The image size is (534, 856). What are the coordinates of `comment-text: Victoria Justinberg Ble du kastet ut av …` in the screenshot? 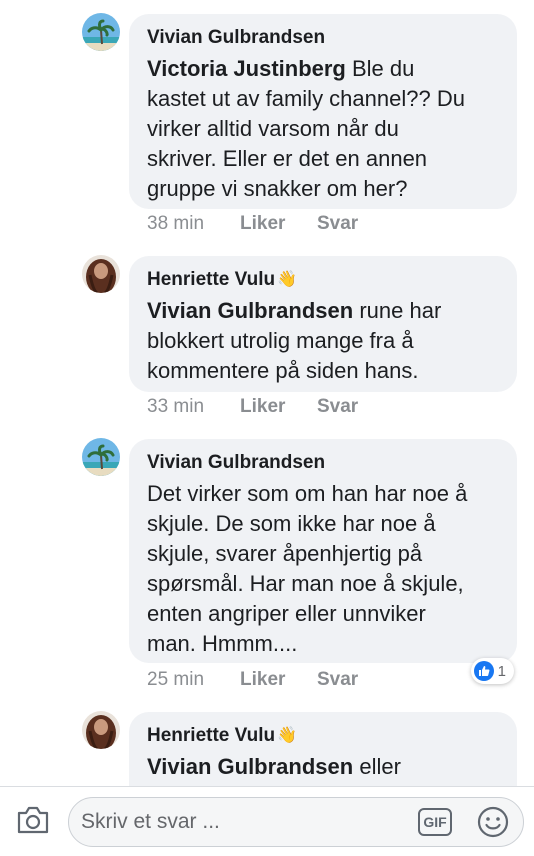 It's located at (306, 128).